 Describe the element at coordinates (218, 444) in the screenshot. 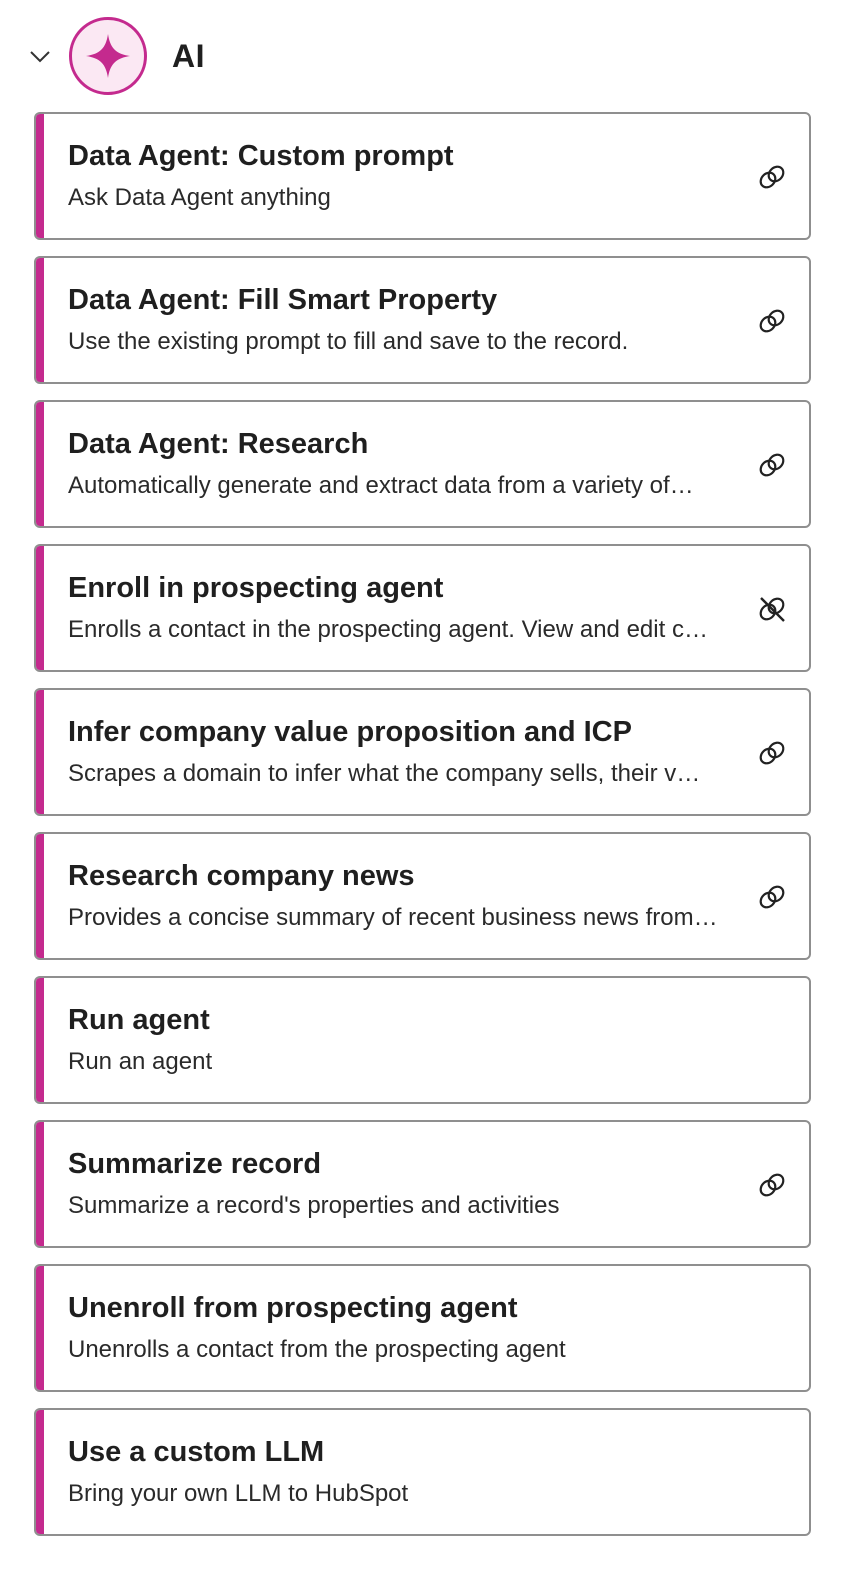

I see `card-title: Data Agent: Research` at that location.